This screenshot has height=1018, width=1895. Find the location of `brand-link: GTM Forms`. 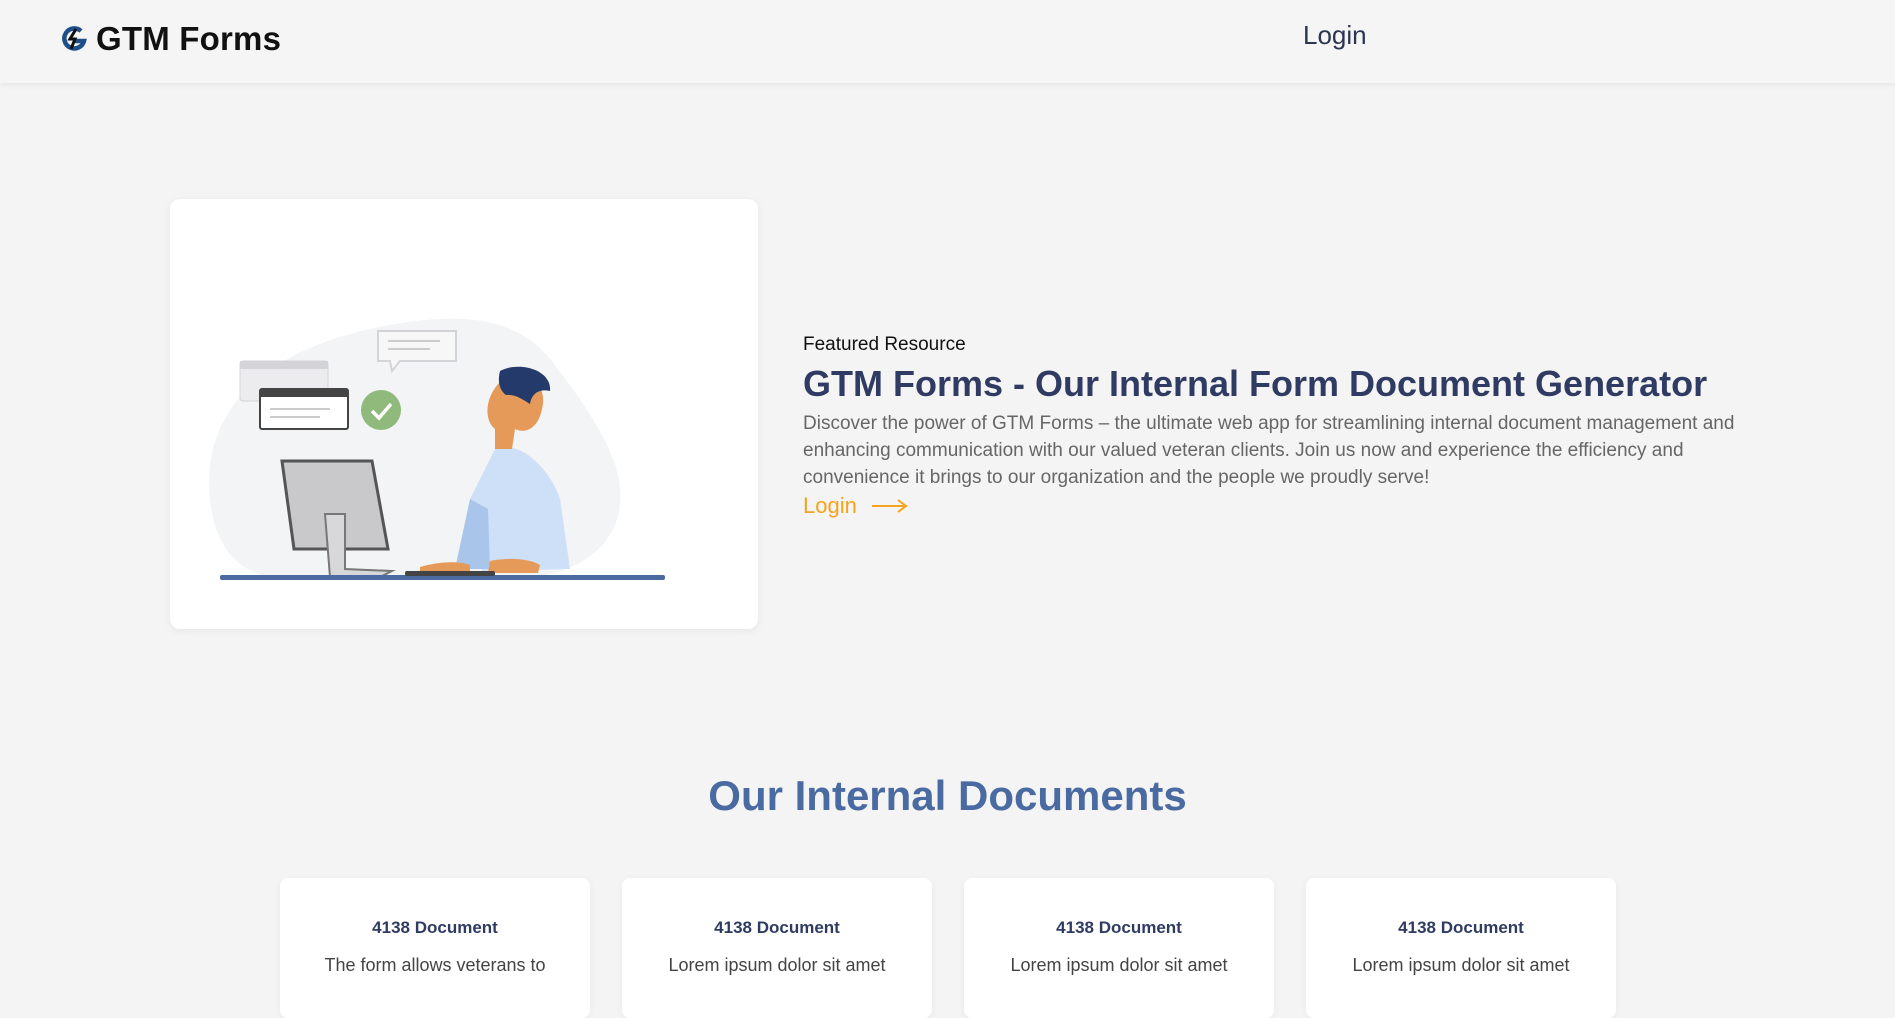

brand-link: GTM Forms is located at coordinates (170, 39).